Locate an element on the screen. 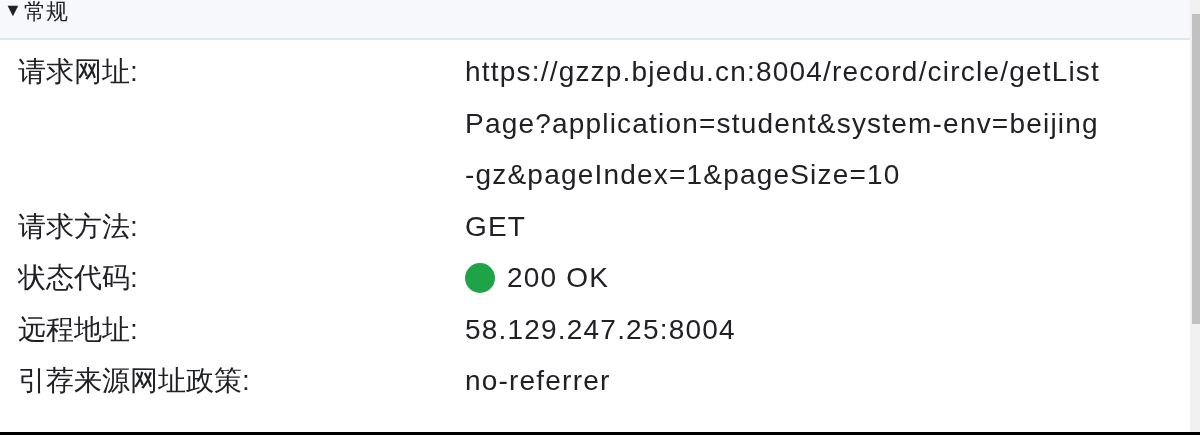  expand-toggle: ▼ is located at coordinates (13, 10).